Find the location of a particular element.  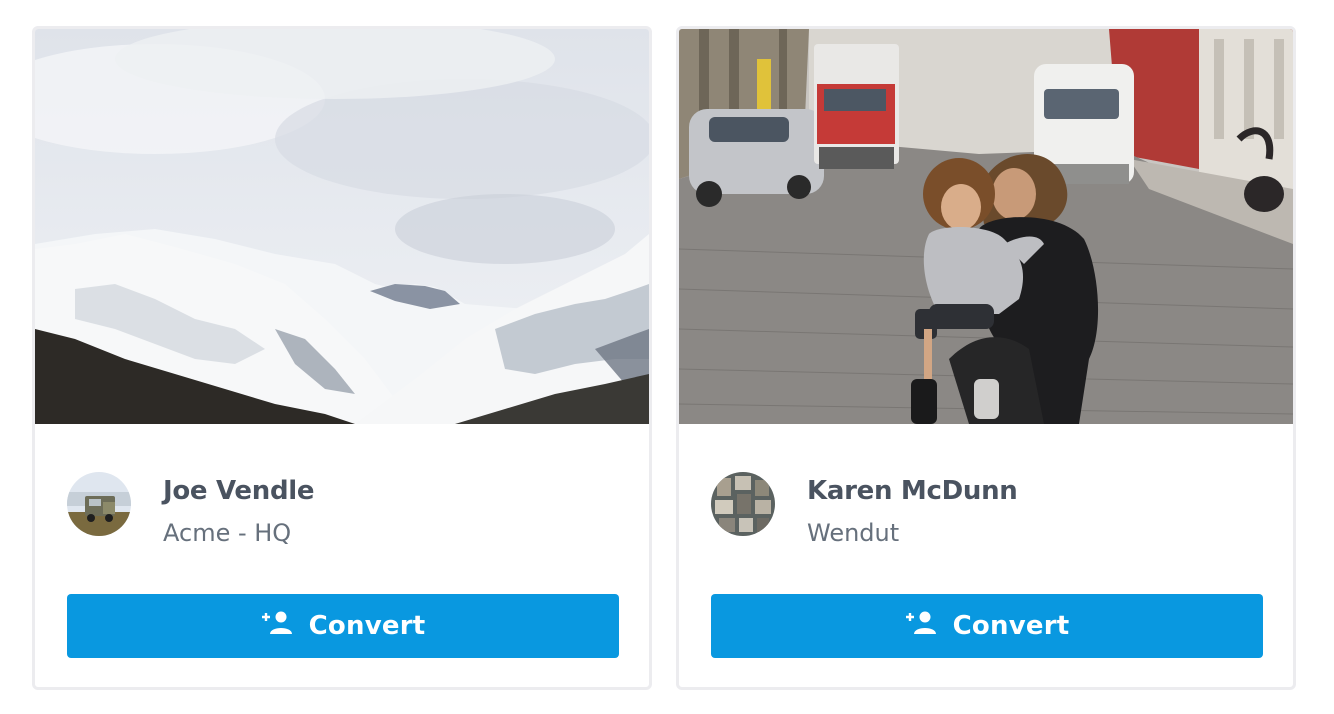

contact-organization: Acme - HQ is located at coordinates (227, 533).